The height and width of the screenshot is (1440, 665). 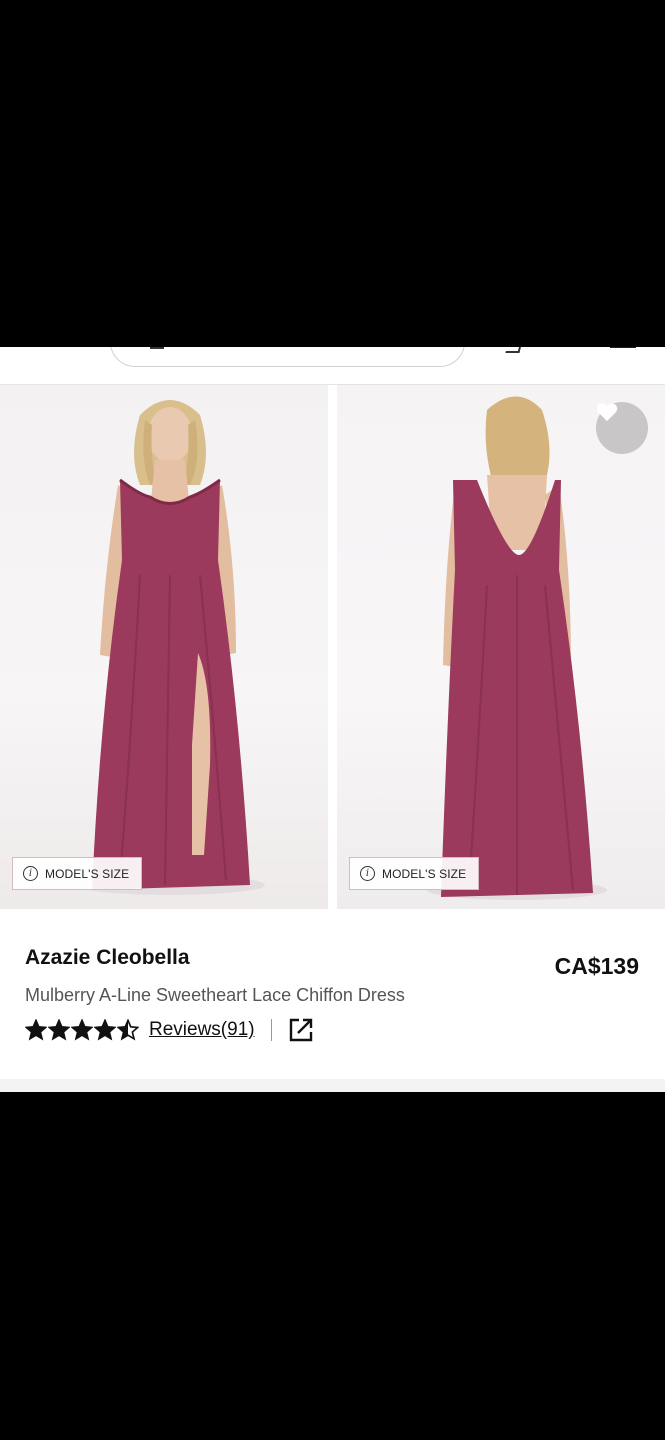 What do you see at coordinates (287, 357) in the screenshot?
I see `search-input` at bounding box center [287, 357].